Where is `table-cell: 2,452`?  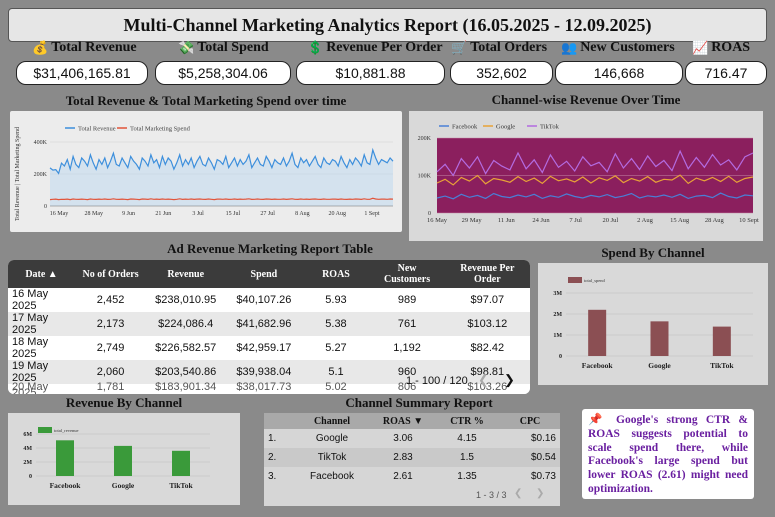 table-cell: 2,452 is located at coordinates (110, 300).